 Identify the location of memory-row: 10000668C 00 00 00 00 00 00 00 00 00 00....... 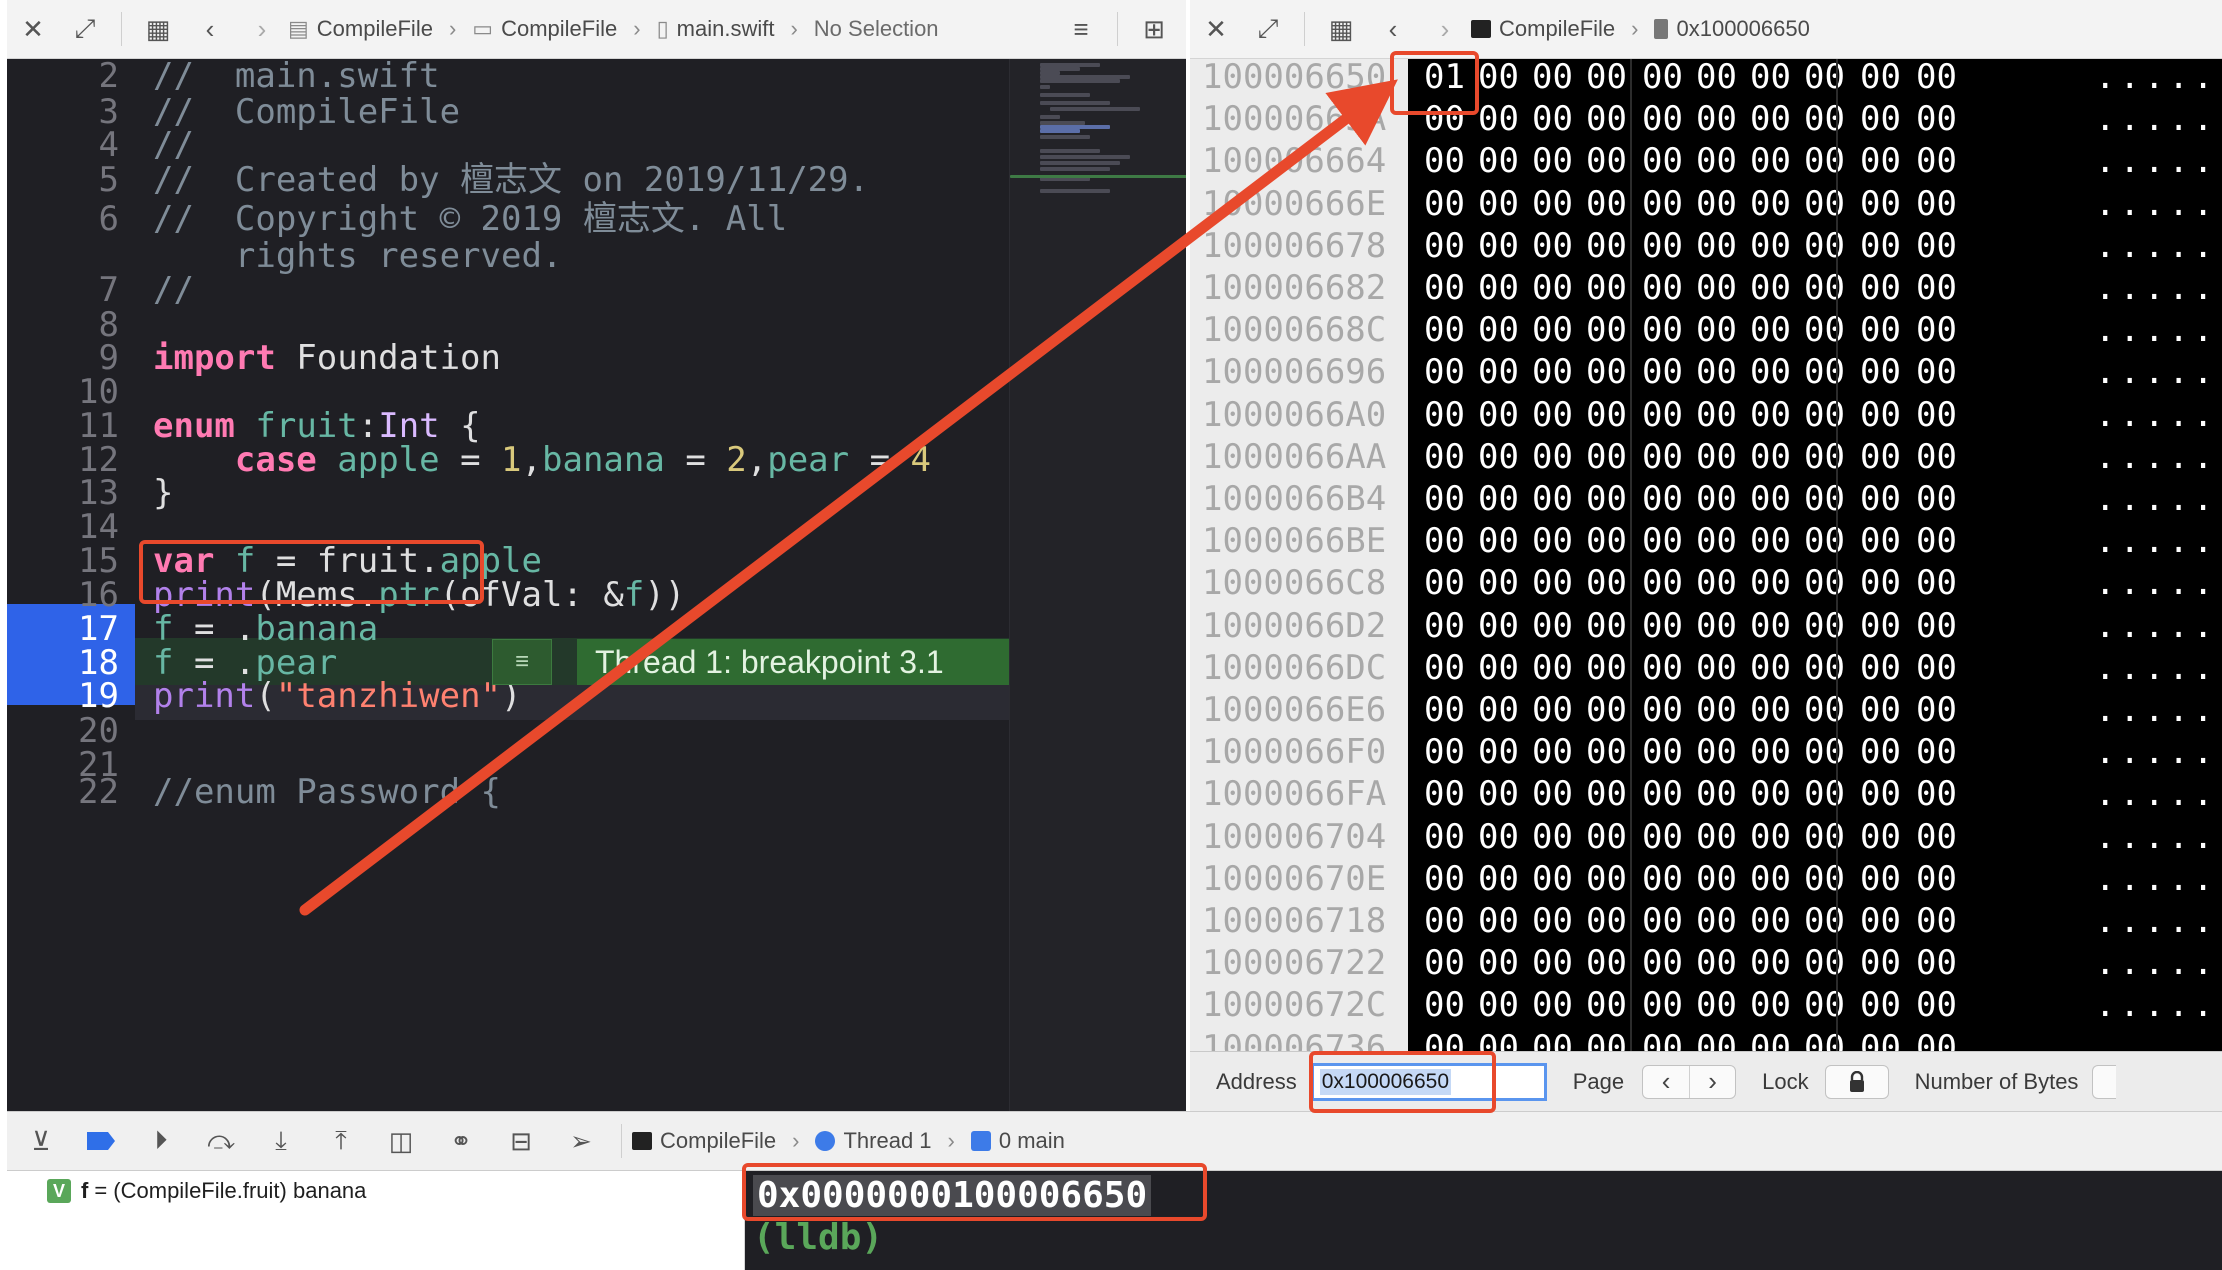
(1706, 330).